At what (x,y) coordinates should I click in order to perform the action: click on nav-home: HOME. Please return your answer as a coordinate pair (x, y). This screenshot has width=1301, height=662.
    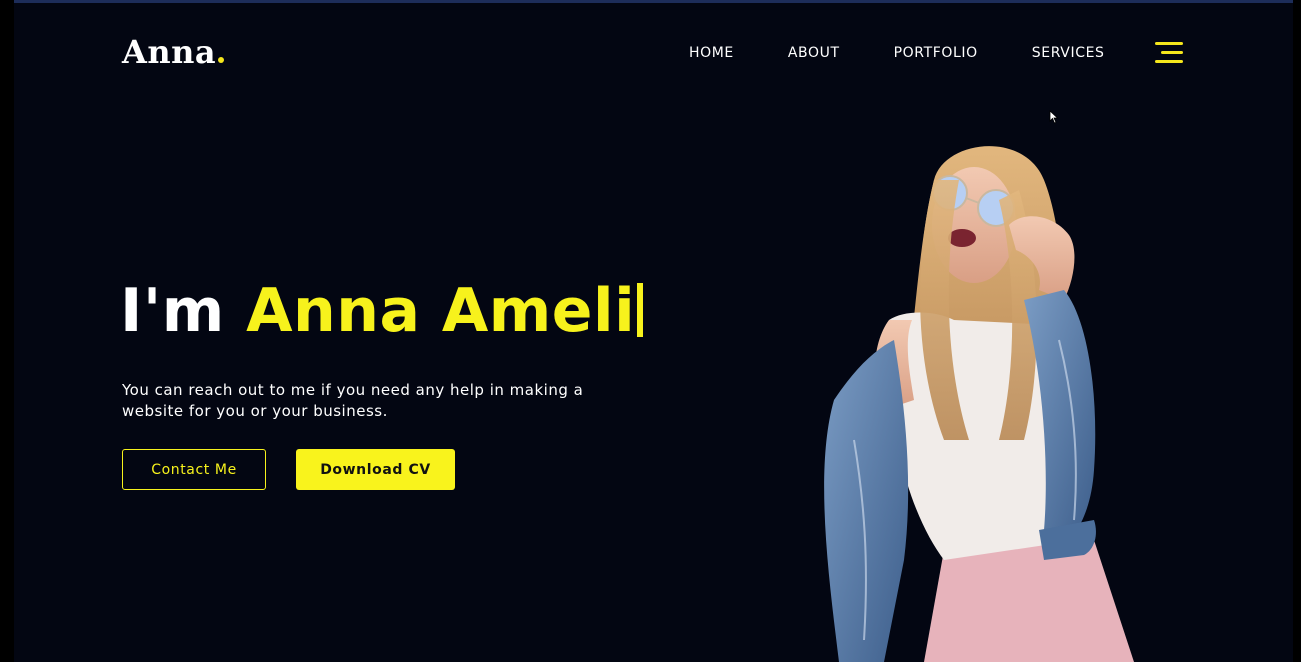
    Looking at the image, I should click on (711, 53).